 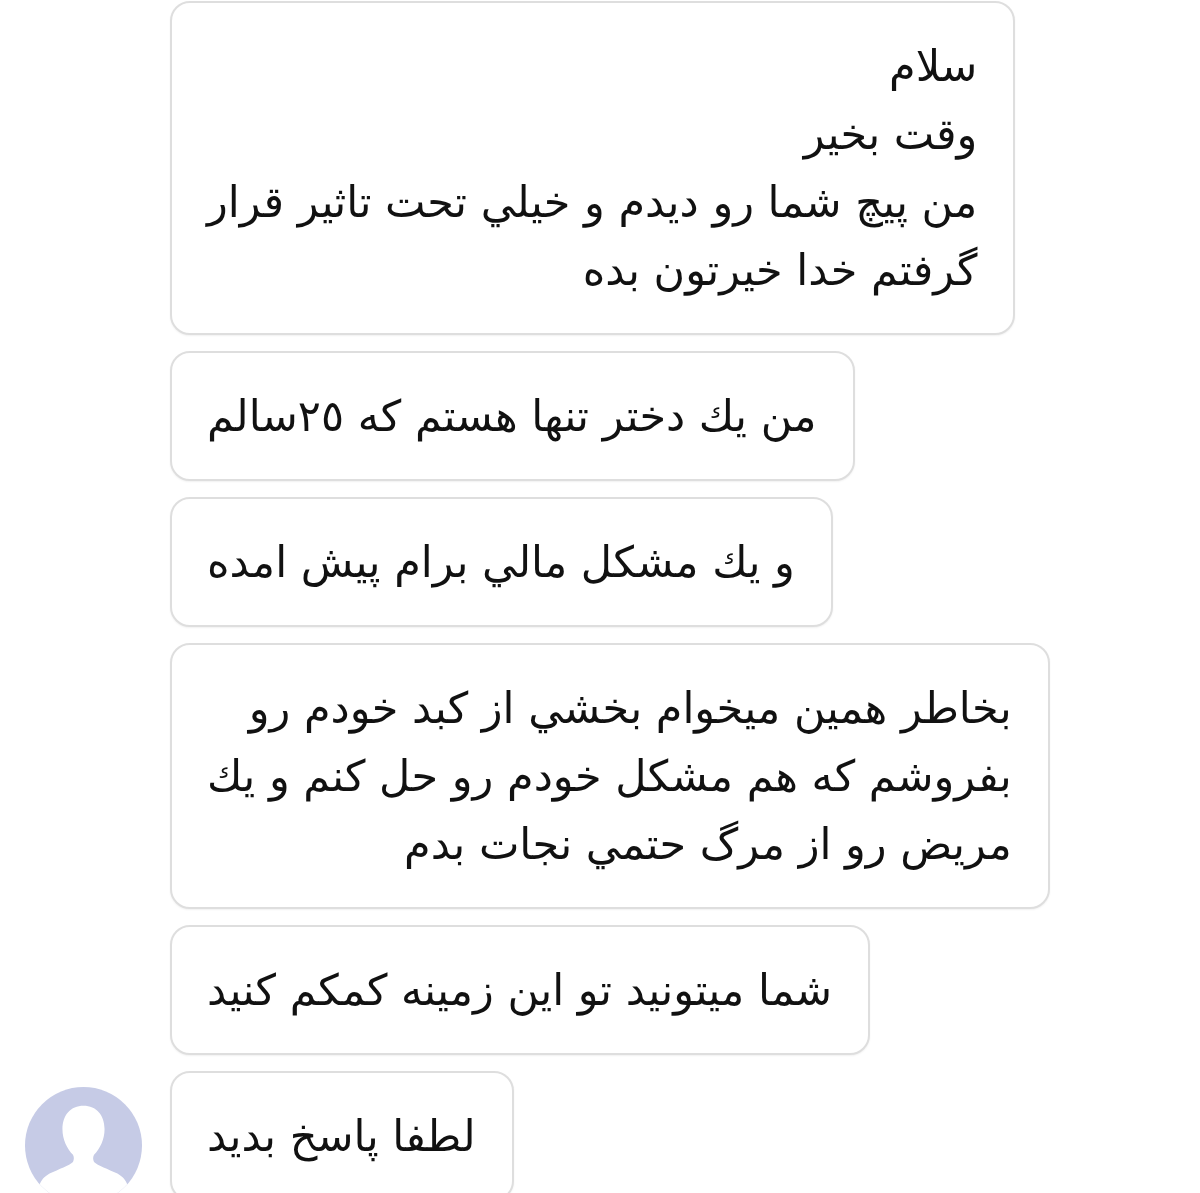 What do you see at coordinates (501, 563) in the screenshot?
I see `message-text: و يك مشكل مالي برام پيش امده` at bounding box center [501, 563].